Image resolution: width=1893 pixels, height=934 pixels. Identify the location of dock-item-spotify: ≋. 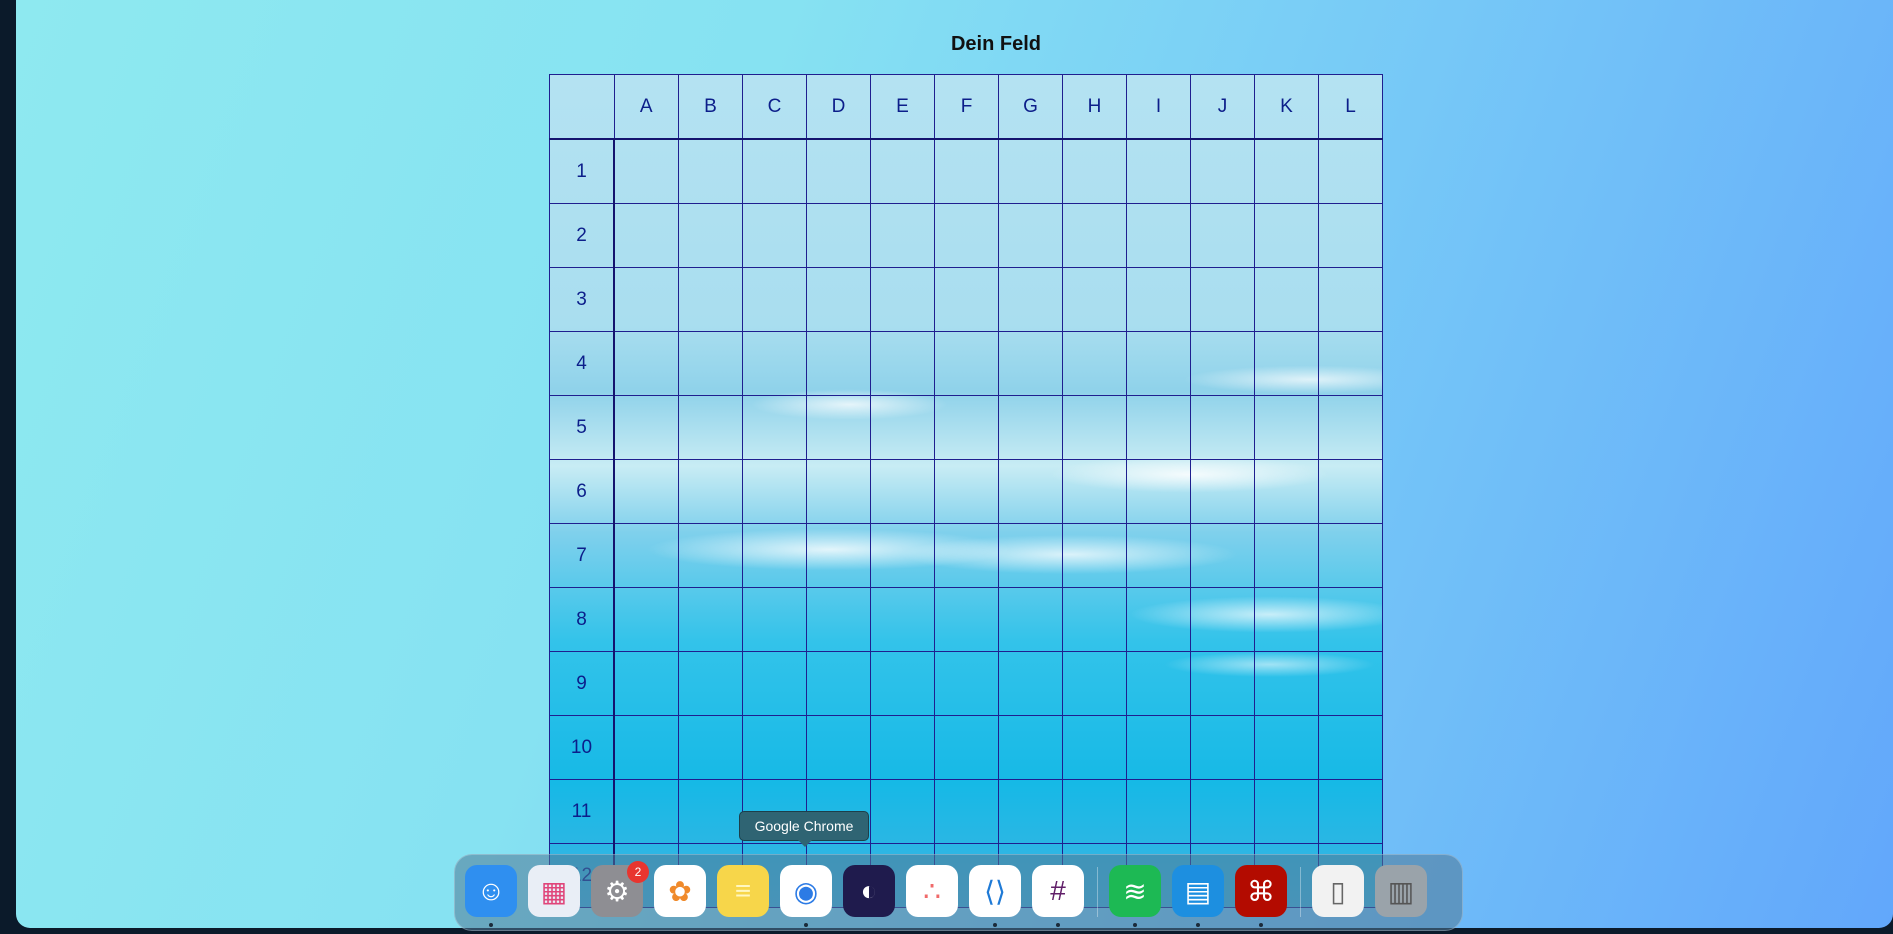
(1135, 891).